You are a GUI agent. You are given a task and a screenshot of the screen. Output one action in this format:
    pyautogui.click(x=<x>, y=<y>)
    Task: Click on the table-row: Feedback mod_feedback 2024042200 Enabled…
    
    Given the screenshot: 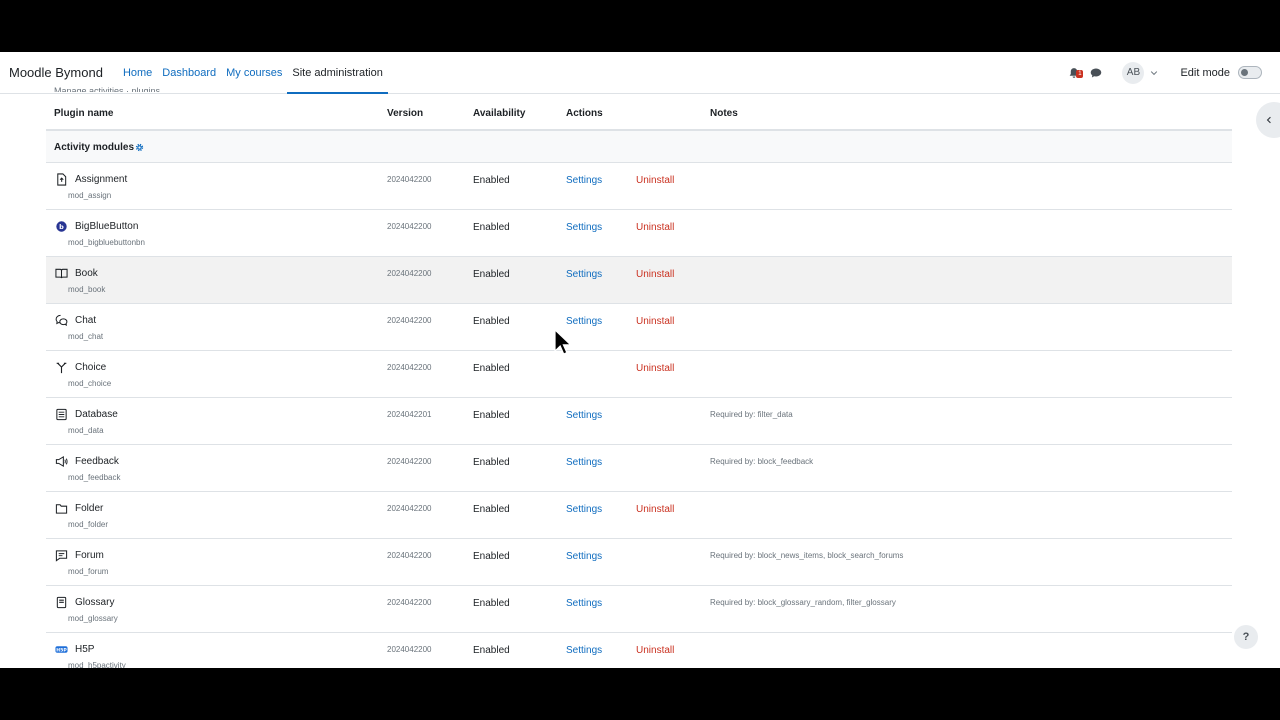 What is the action you would take?
    pyautogui.click(x=639, y=468)
    